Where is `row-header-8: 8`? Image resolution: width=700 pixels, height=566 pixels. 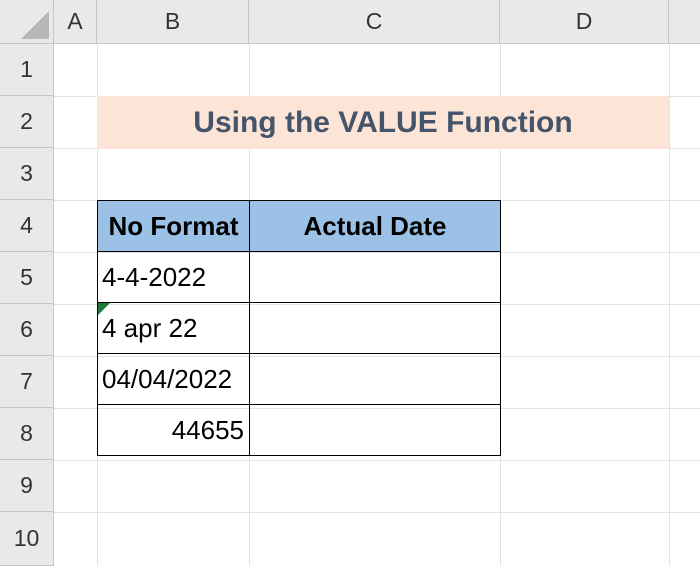 row-header-8: 8 is located at coordinates (27, 434).